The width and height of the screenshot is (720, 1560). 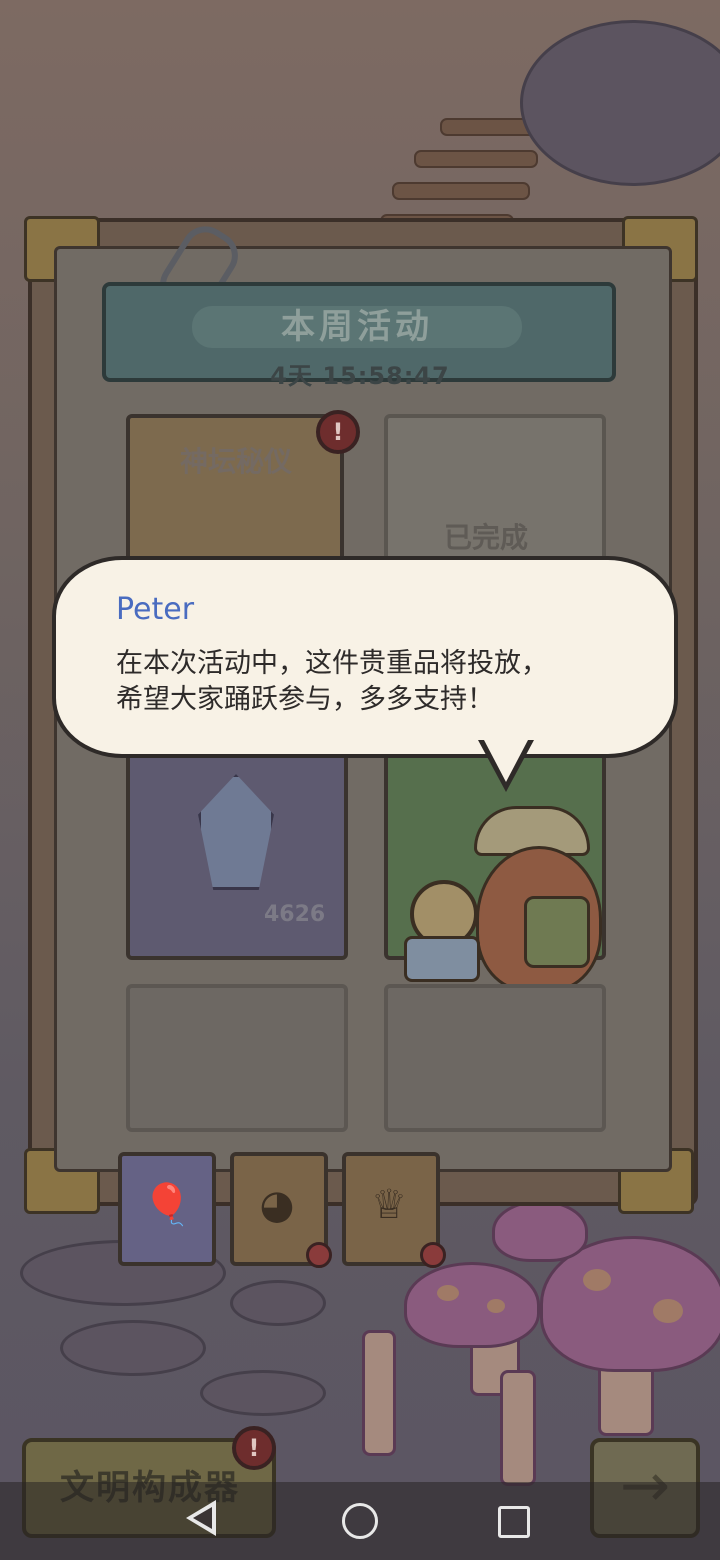 What do you see at coordinates (305, 699) in the screenshot?
I see `dialog-line-2: 希望大家踊跃参与，多多支持！` at bounding box center [305, 699].